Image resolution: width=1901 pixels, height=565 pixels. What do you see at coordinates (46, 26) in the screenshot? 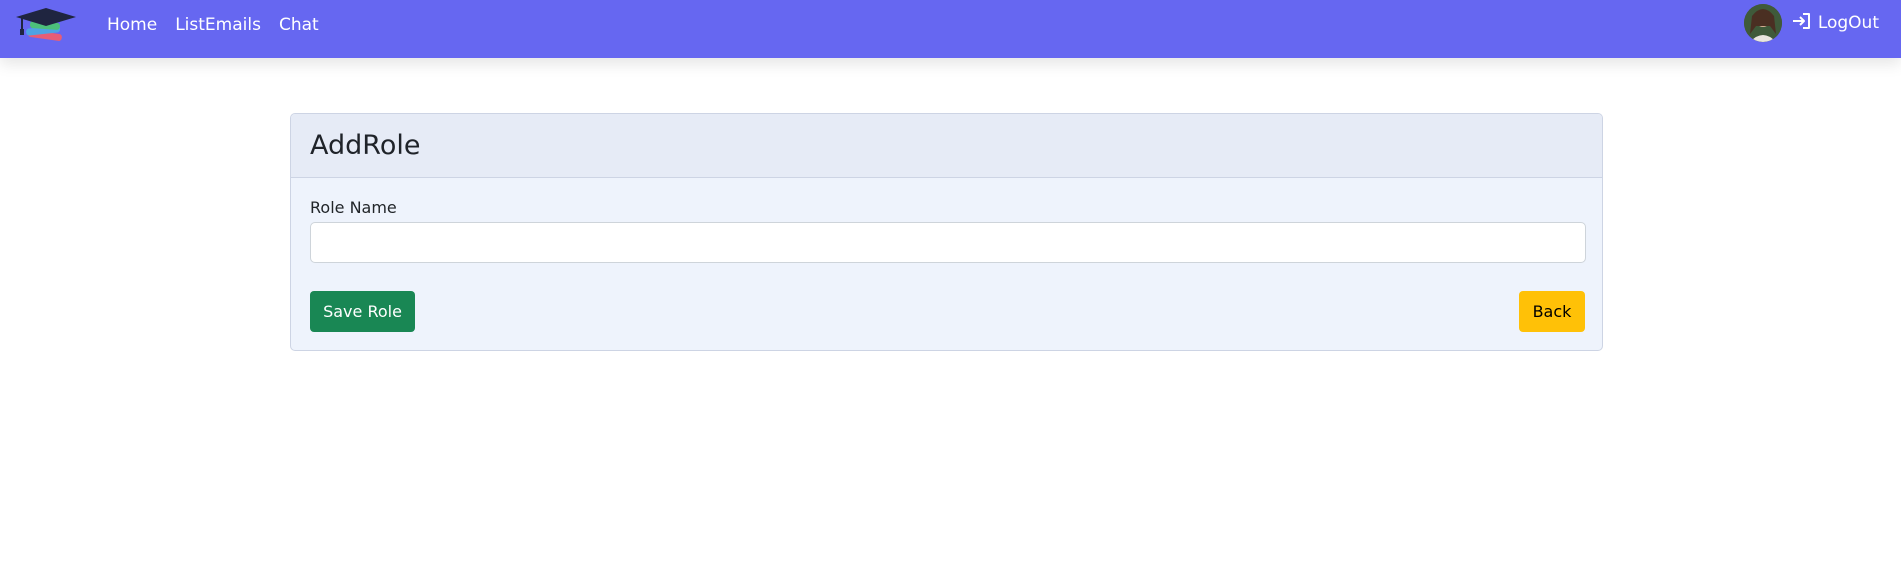
I see `graduation-cap-books-icon` at bounding box center [46, 26].